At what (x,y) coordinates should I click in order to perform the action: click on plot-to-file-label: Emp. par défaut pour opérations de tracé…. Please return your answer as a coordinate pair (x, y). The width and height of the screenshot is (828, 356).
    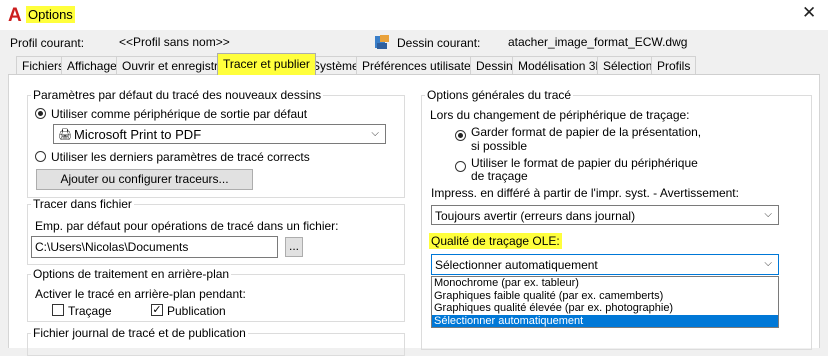
    Looking at the image, I should click on (187, 226).